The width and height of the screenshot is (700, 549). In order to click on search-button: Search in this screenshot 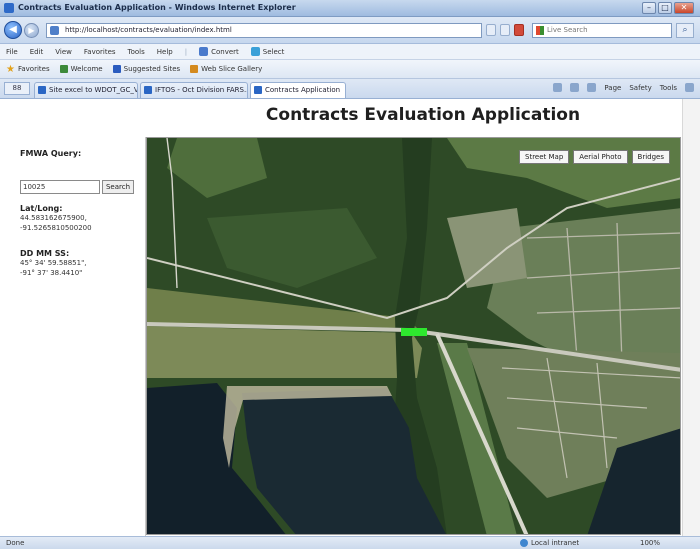, I will do `click(118, 187)`.